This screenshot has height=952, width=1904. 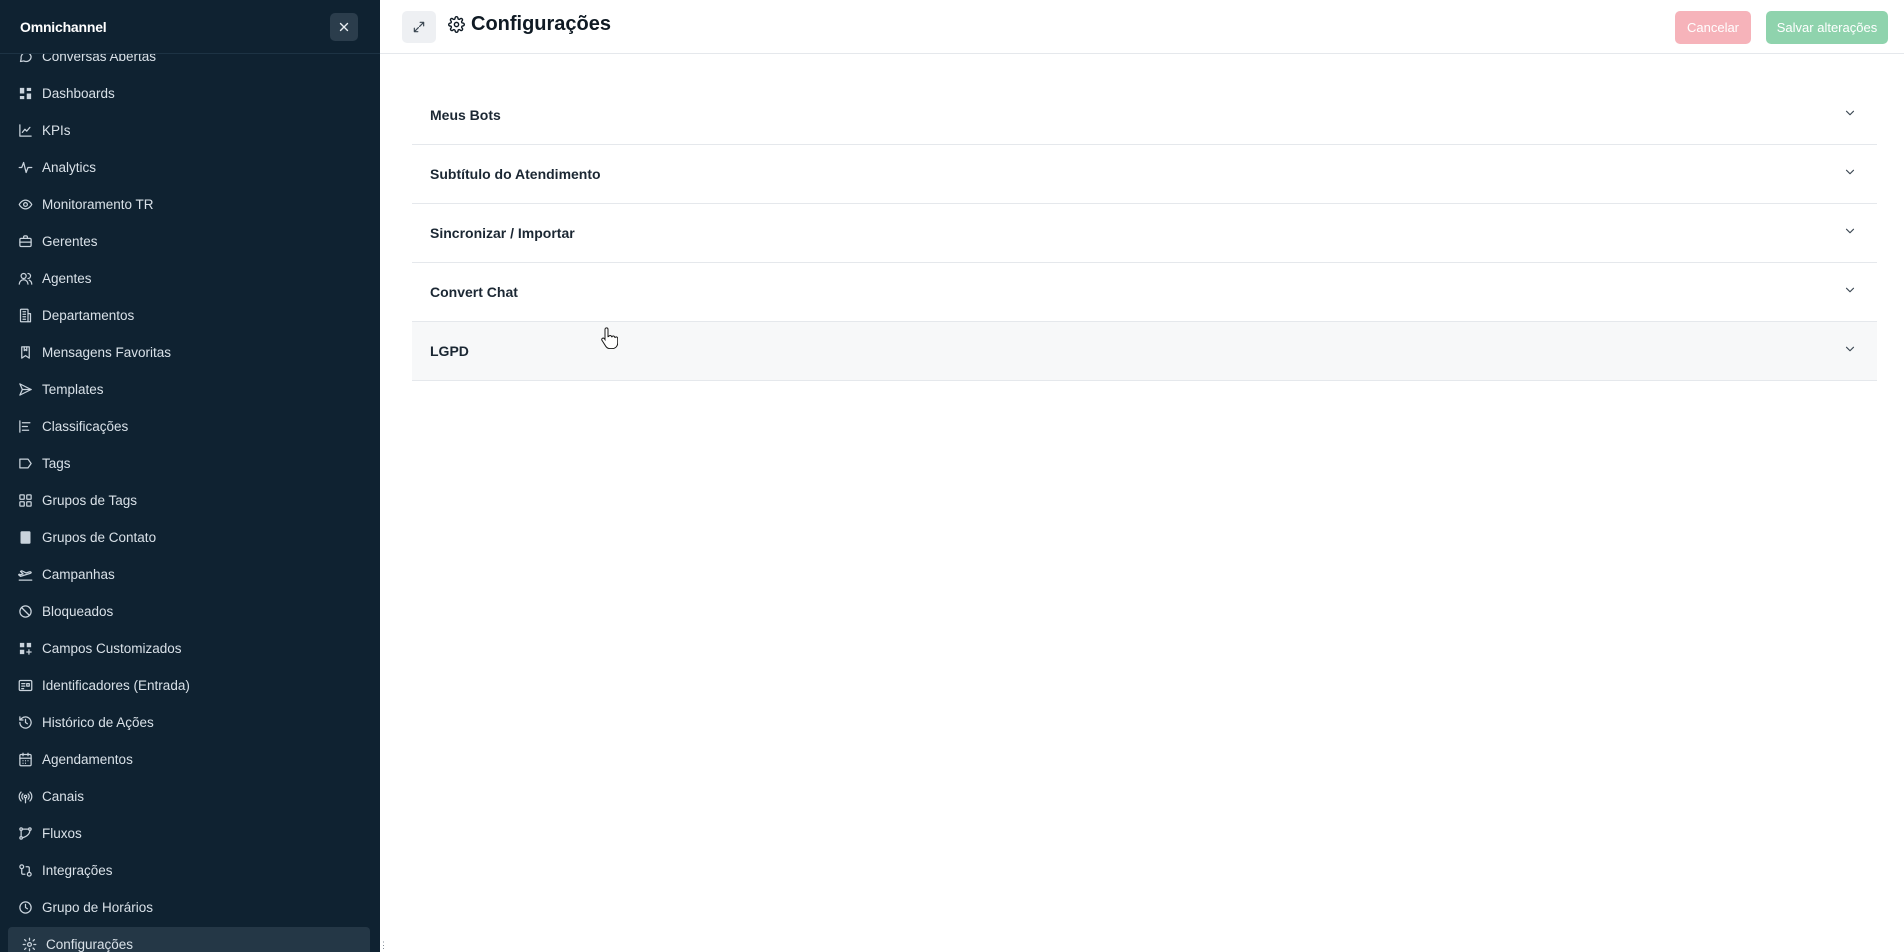 What do you see at coordinates (190, 130) in the screenshot?
I see `sidebar-item-kpis: KPIs` at bounding box center [190, 130].